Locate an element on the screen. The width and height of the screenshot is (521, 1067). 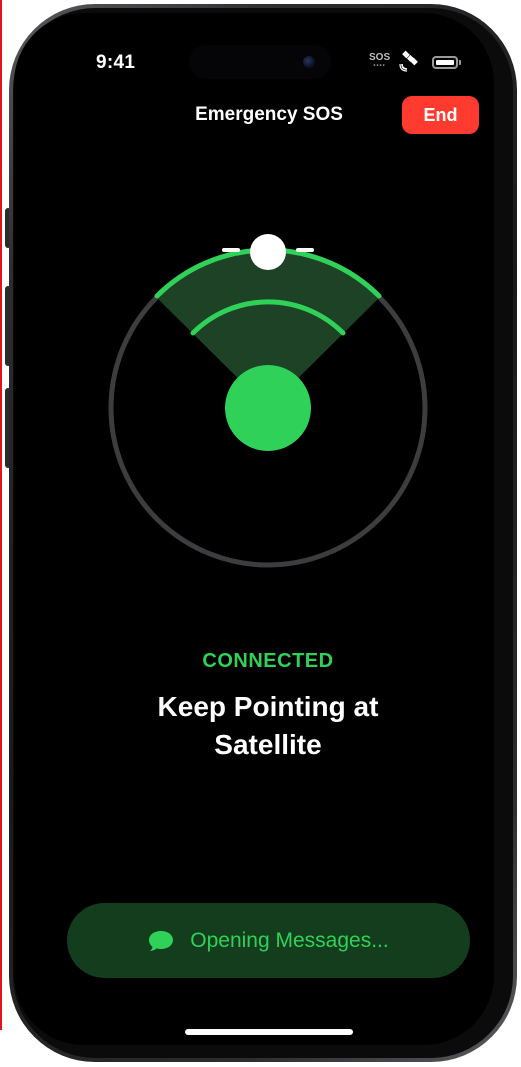
speech-bubble-icon is located at coordinates (161, 940).